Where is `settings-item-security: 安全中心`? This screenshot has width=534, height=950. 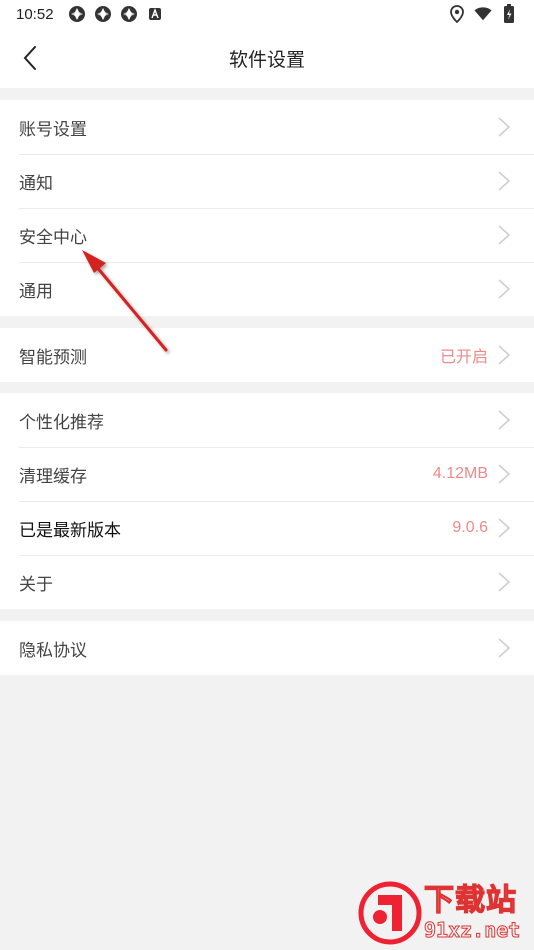
settings-item-security: 安全中心 is located at coordinates (267, 235).